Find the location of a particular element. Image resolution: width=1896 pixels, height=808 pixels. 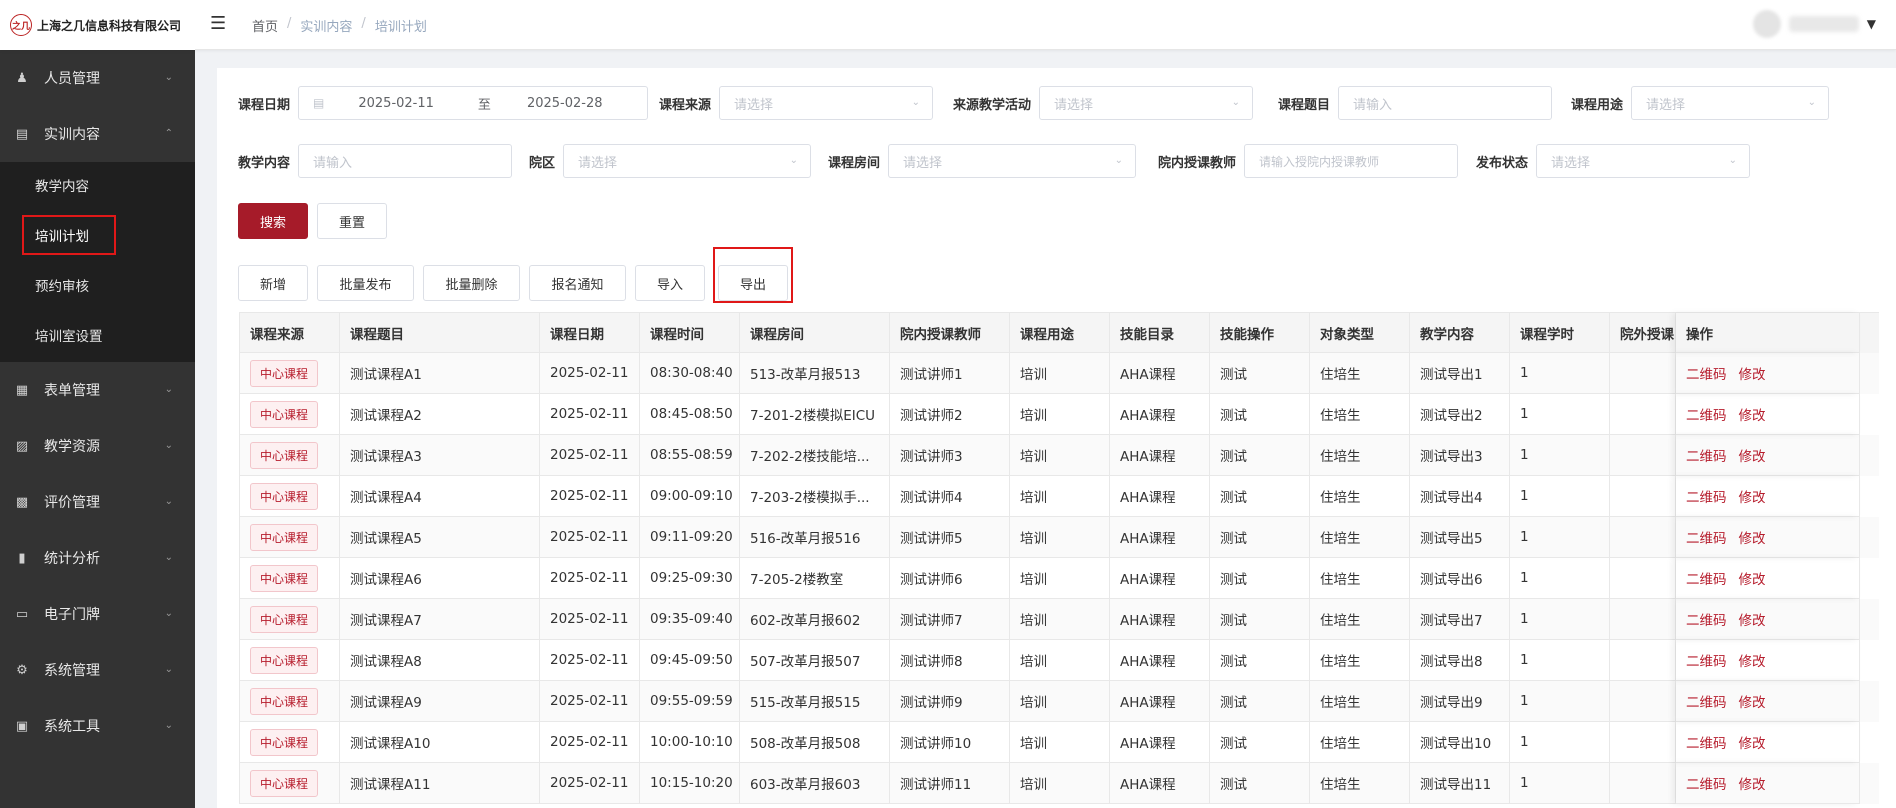

cell-purpose: 培训 is located at coordinates (1060, 619).